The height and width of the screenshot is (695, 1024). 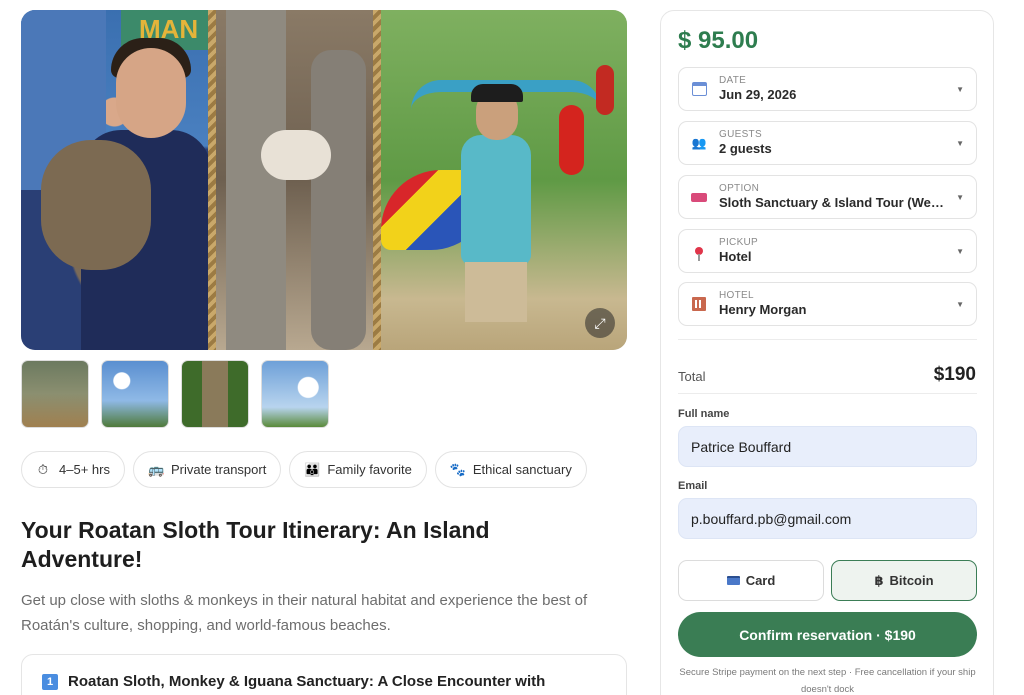 I want to click on chip-family: 👪 Family favorite, so click(x=358, y=469).